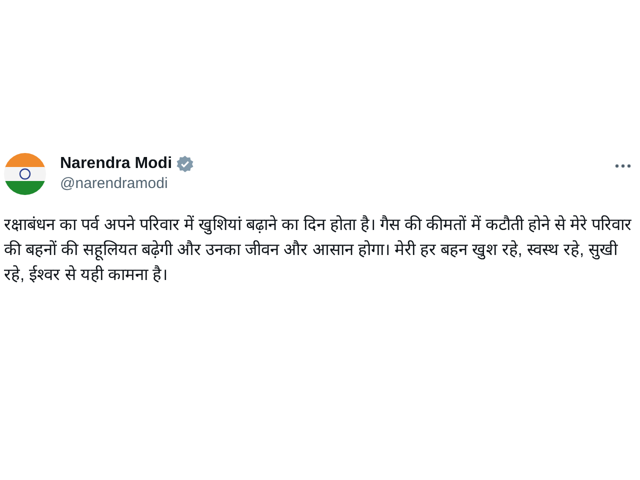 The height and width of the screenshot is (480, 640). Describe the element at coordinates (116, 164) in the screenshot. I see `author-name: Narendra Modi` at that location.